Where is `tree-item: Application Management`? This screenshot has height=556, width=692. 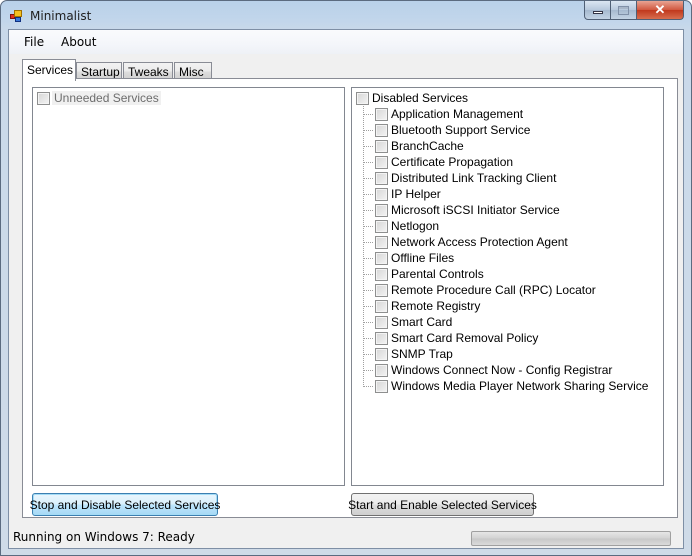 tree-item: Application Management is located at coordinates (449, 114).